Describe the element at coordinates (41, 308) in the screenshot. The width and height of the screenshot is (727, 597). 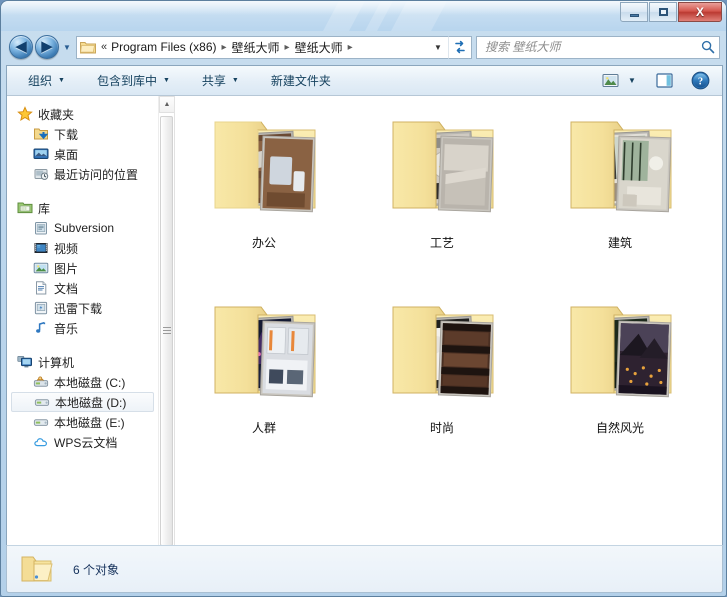
I see `thunder-download-icon` at that location.